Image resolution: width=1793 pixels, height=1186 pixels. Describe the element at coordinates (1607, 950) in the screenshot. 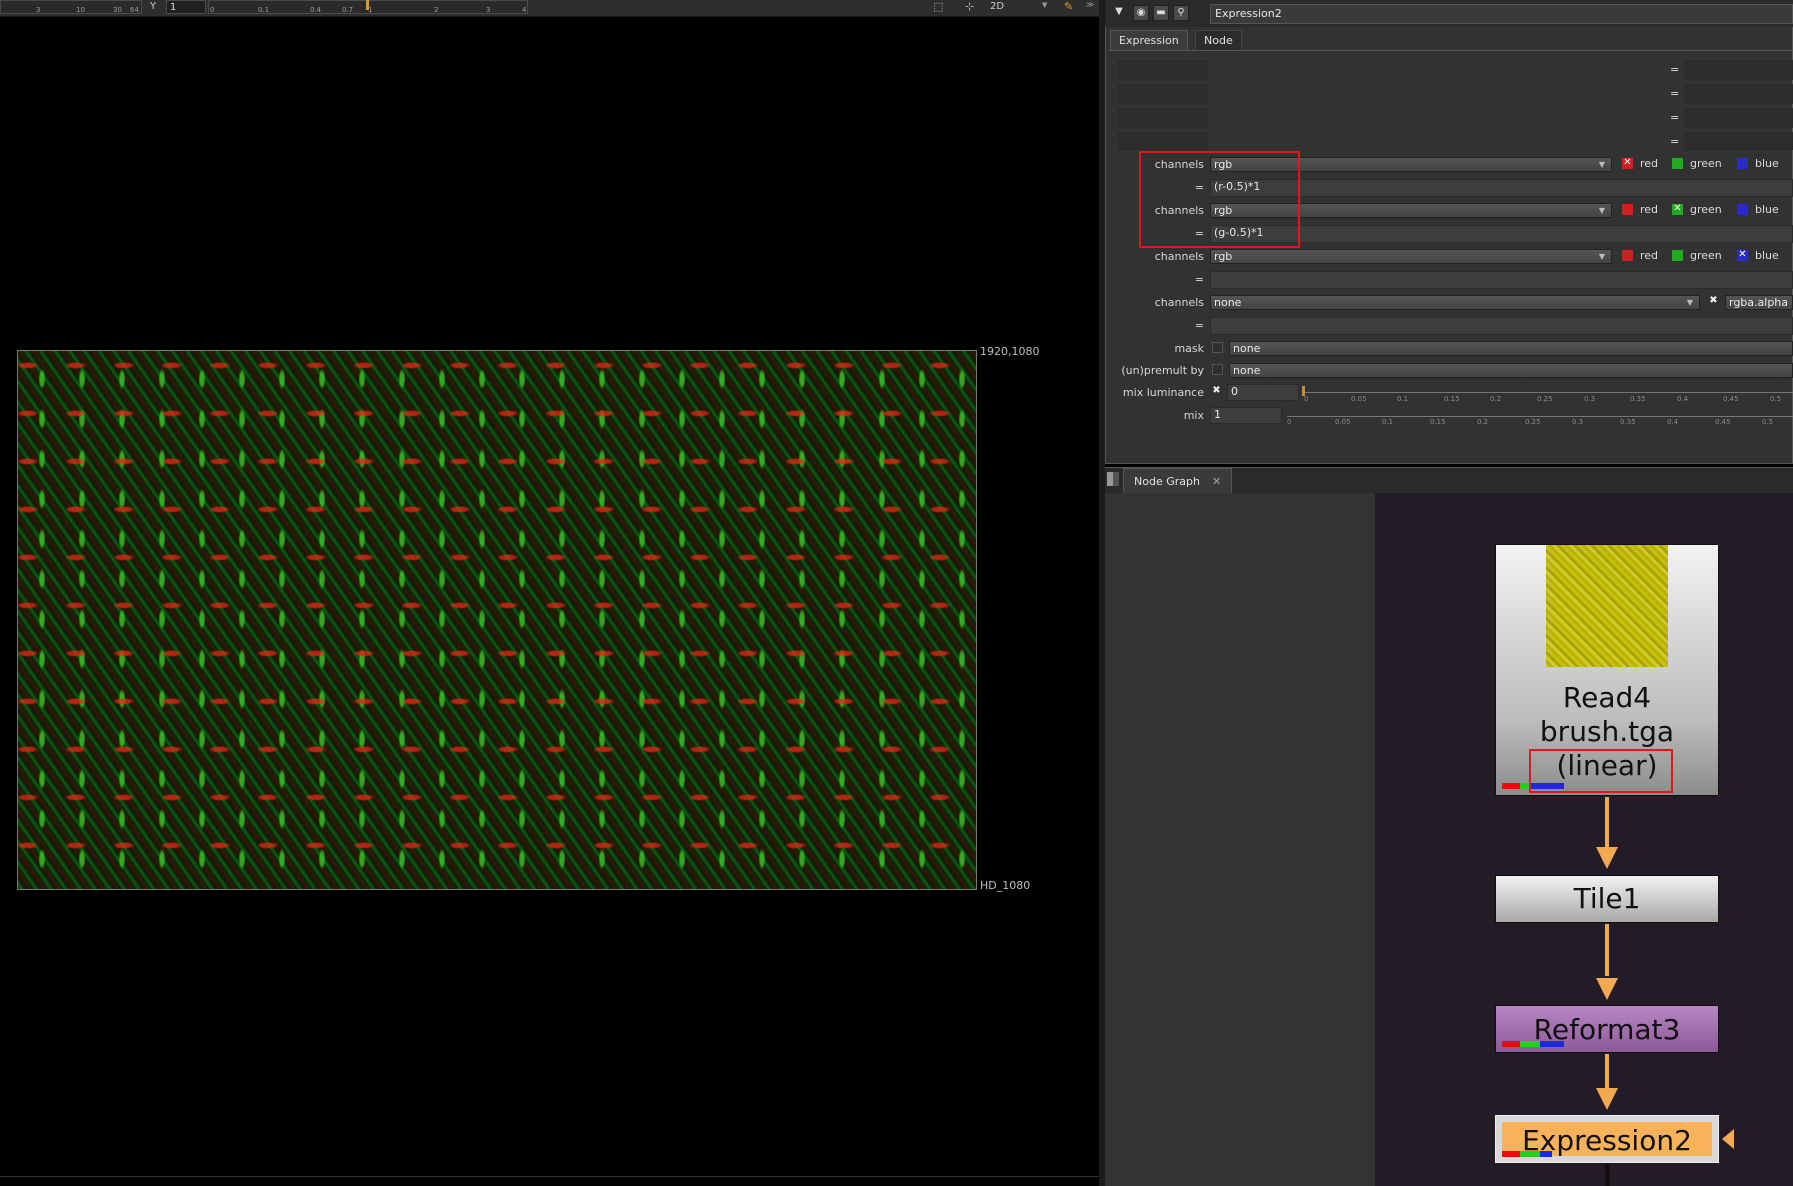

I see `connection-arrow` at that location.